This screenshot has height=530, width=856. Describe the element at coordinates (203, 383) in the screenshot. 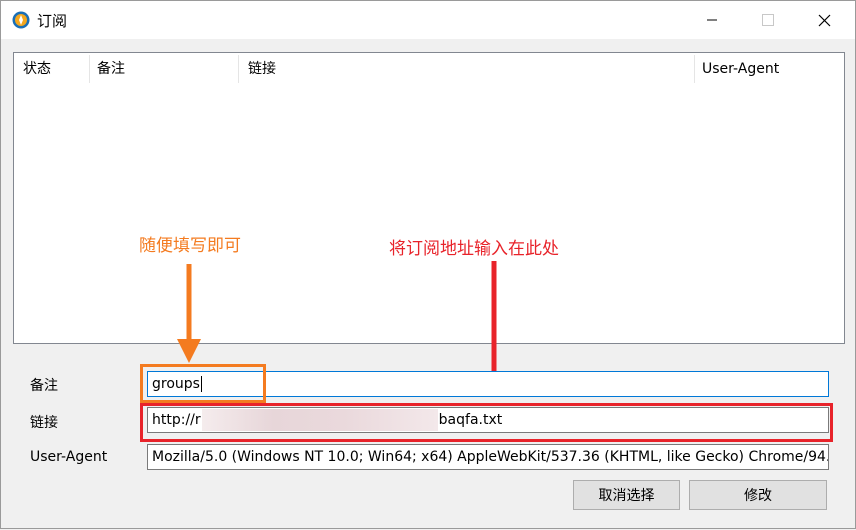

I see `remark-highlight-box` at that location.